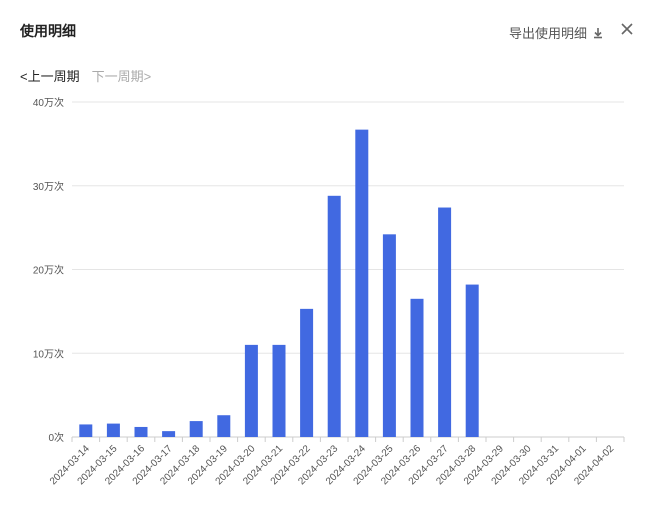  Describe the element at coordinates (48, 186) in the screenshot. I see `y-tick-label: 30万次` at that location.